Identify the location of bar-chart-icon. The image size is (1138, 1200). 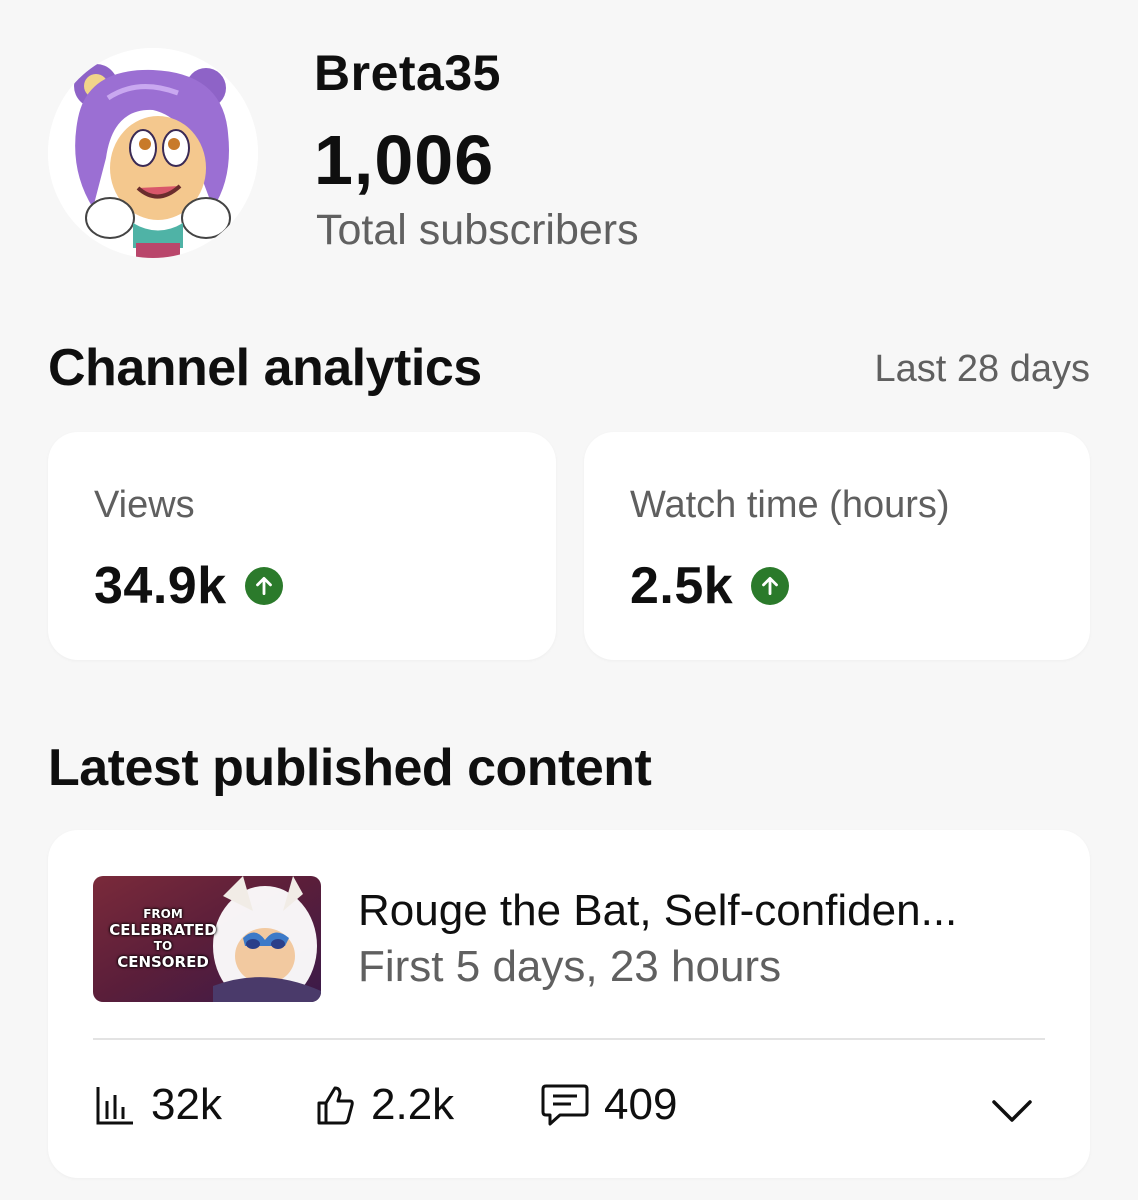
(114, 1106).